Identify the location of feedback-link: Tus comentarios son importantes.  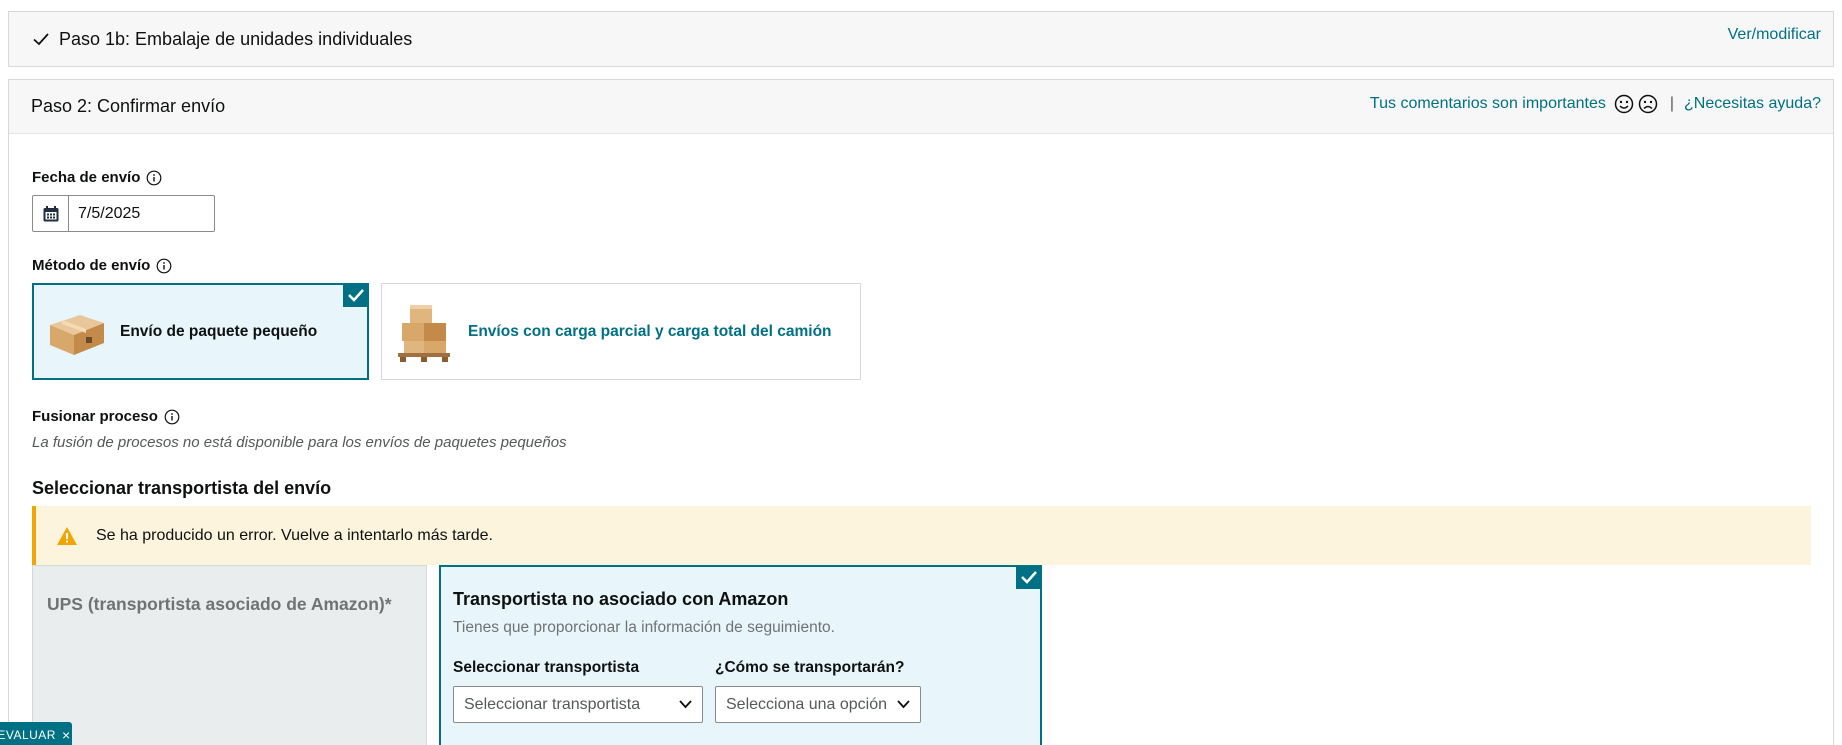
(1488, 104).